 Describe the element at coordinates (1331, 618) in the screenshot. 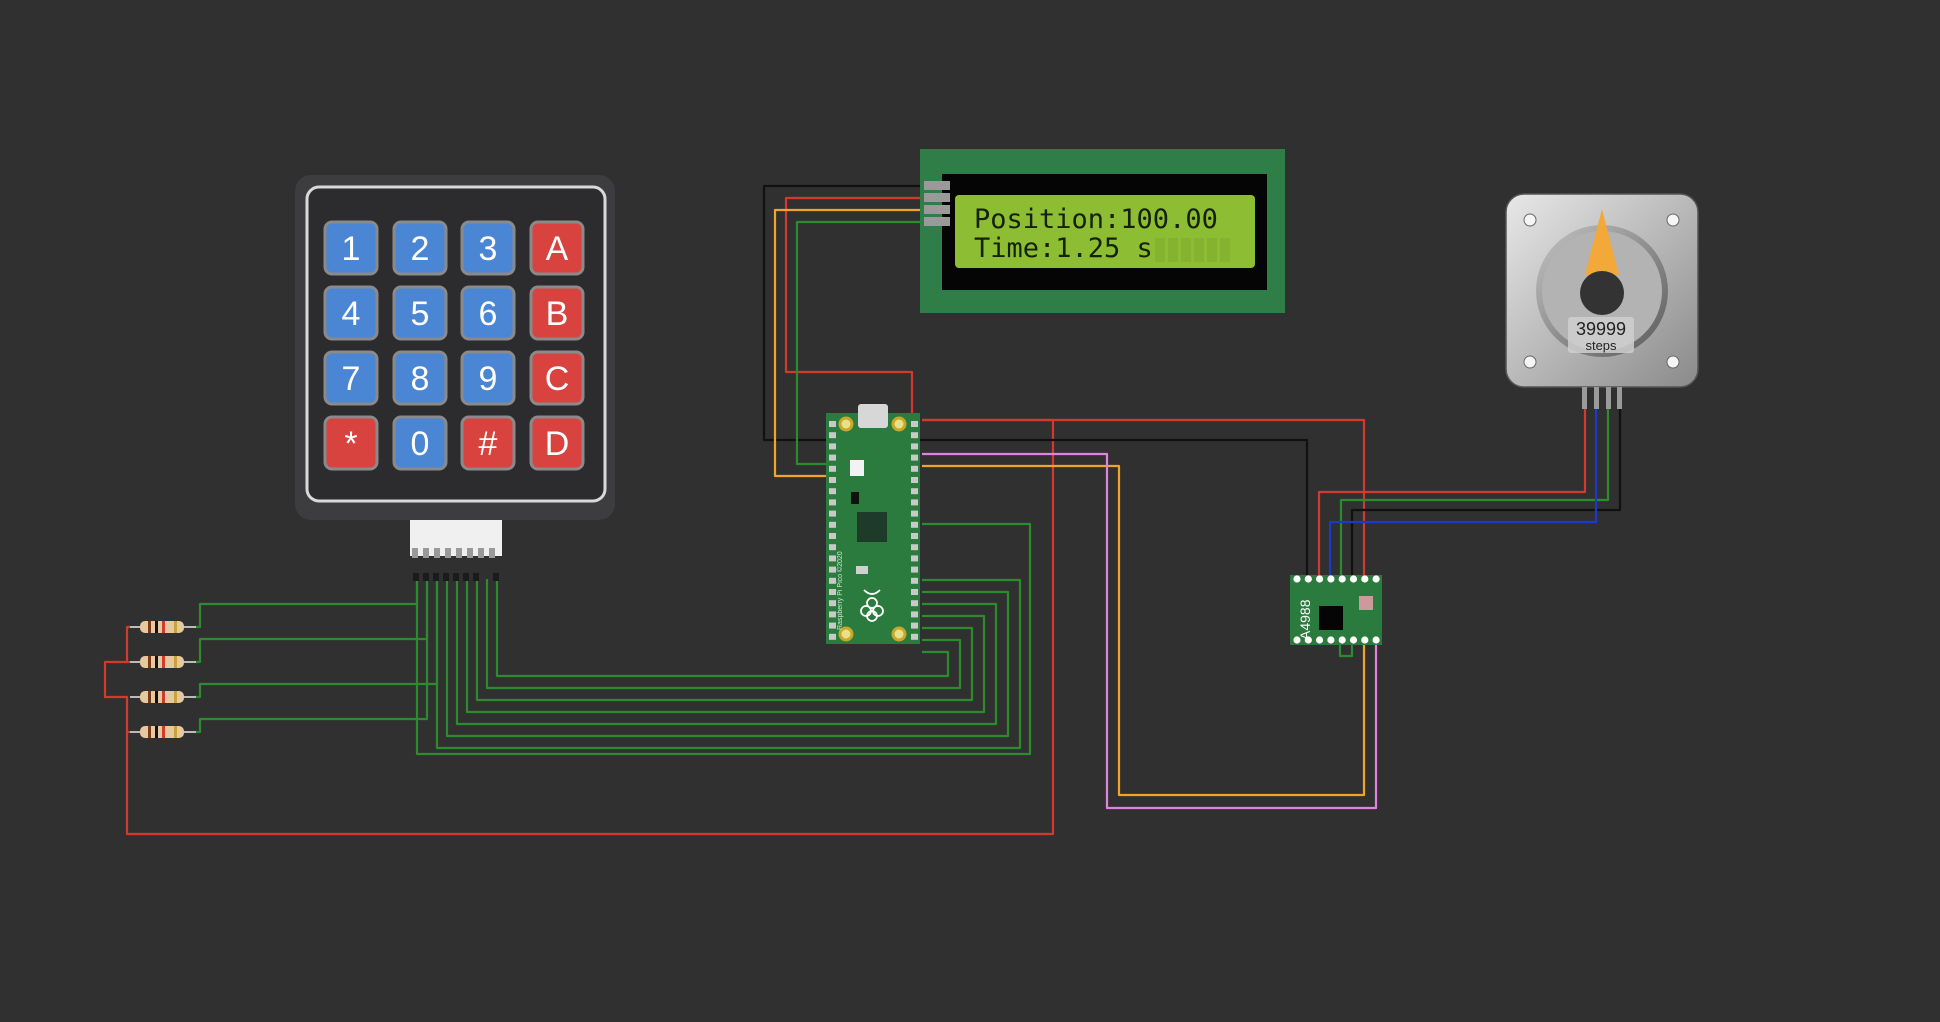

I see `driver-chip` at that location.